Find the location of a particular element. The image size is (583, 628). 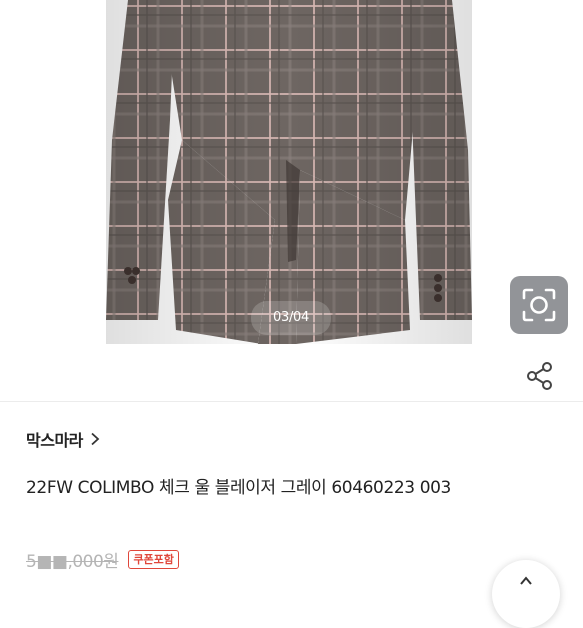

share-icon is located at coordinates (539, 376).